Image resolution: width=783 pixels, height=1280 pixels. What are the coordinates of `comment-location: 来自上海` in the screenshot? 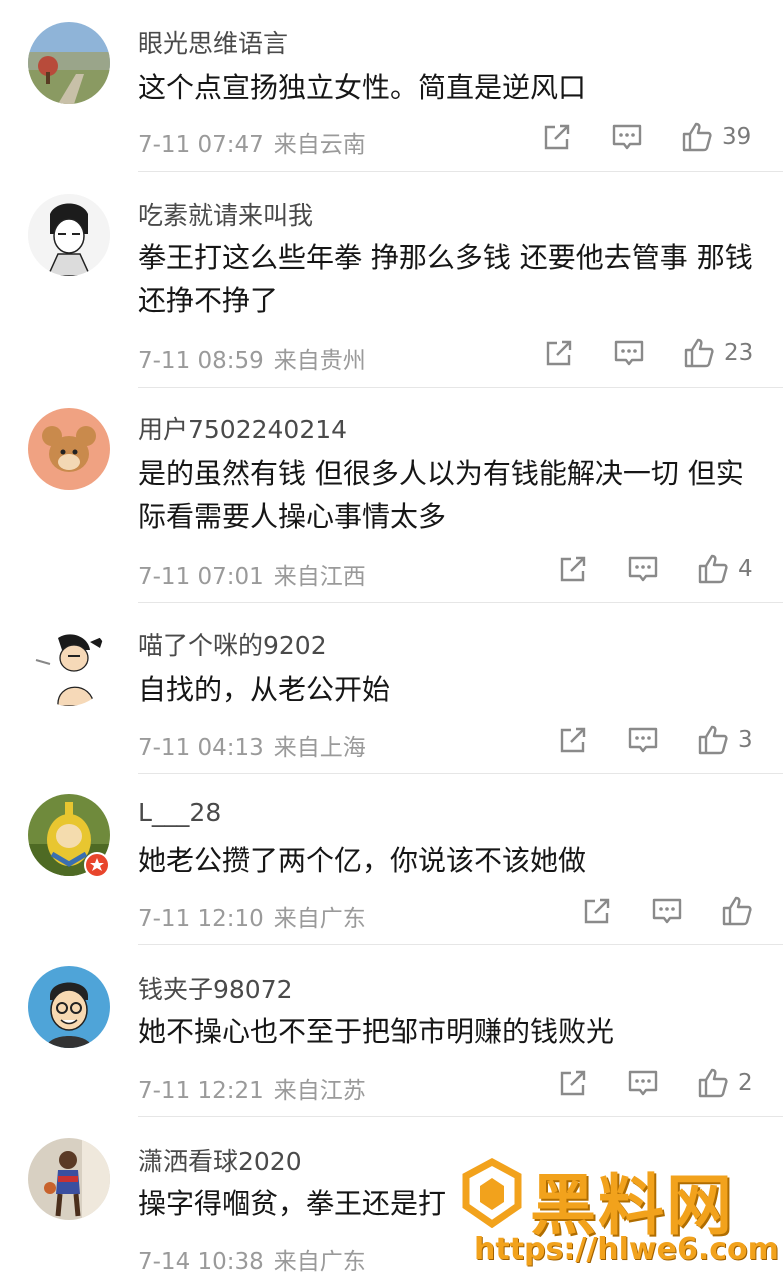 It's located at (319, 748).